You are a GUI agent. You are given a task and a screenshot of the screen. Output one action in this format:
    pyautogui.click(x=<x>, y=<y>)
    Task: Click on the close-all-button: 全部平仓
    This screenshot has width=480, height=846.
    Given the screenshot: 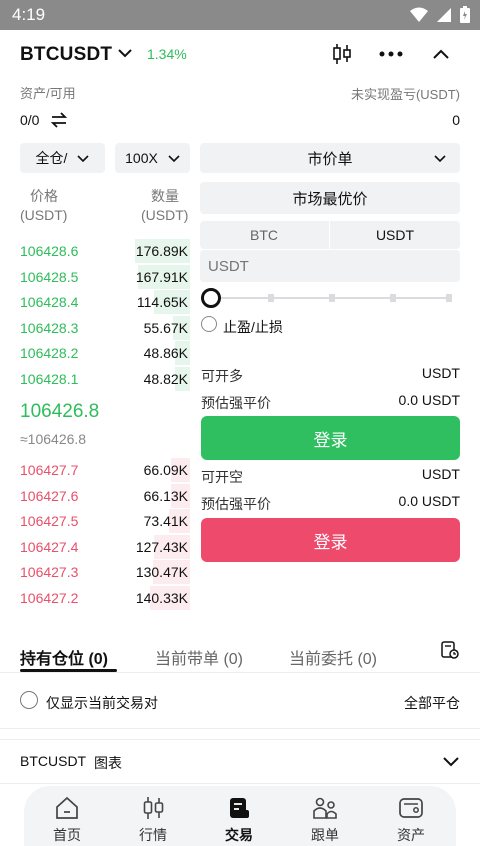 What is the action you would take?
    pyautogui.click(x=432, y=703)
    